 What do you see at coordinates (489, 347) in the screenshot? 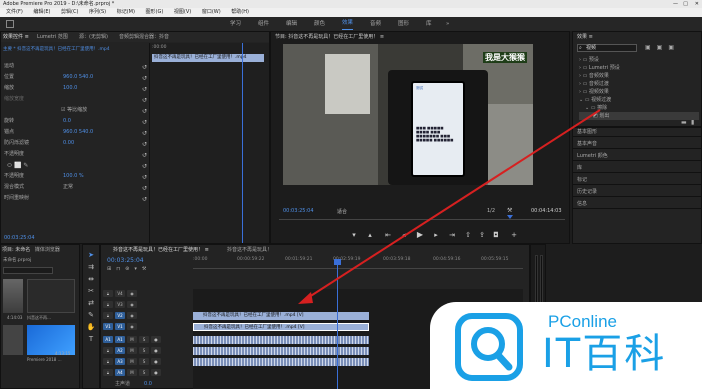
I see `pconline-logo-icon` at bounding box center [489, 347].